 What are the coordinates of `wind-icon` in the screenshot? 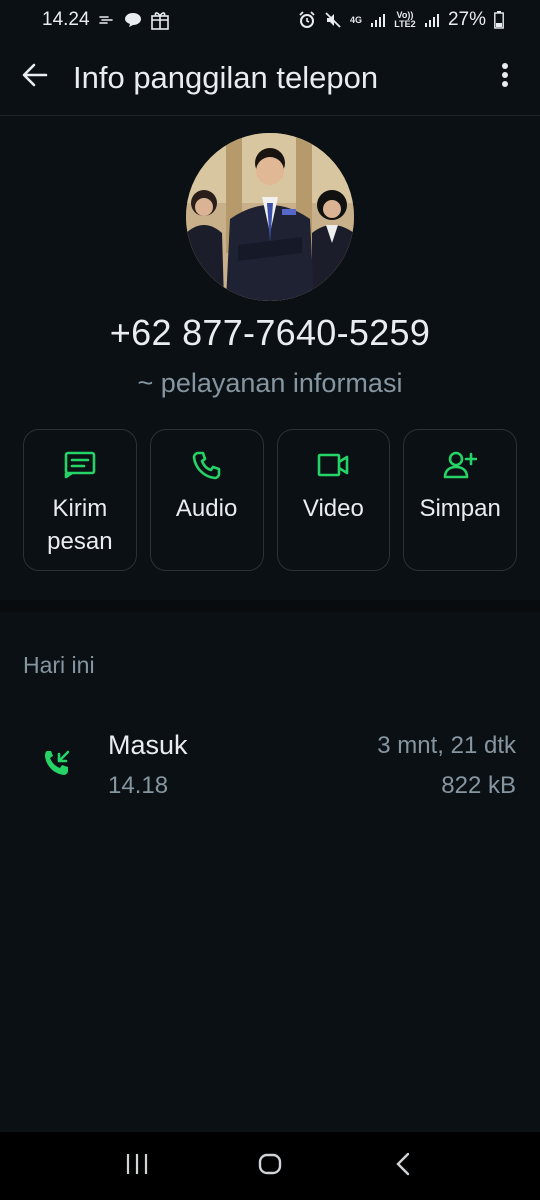 It's located at (107, 20).